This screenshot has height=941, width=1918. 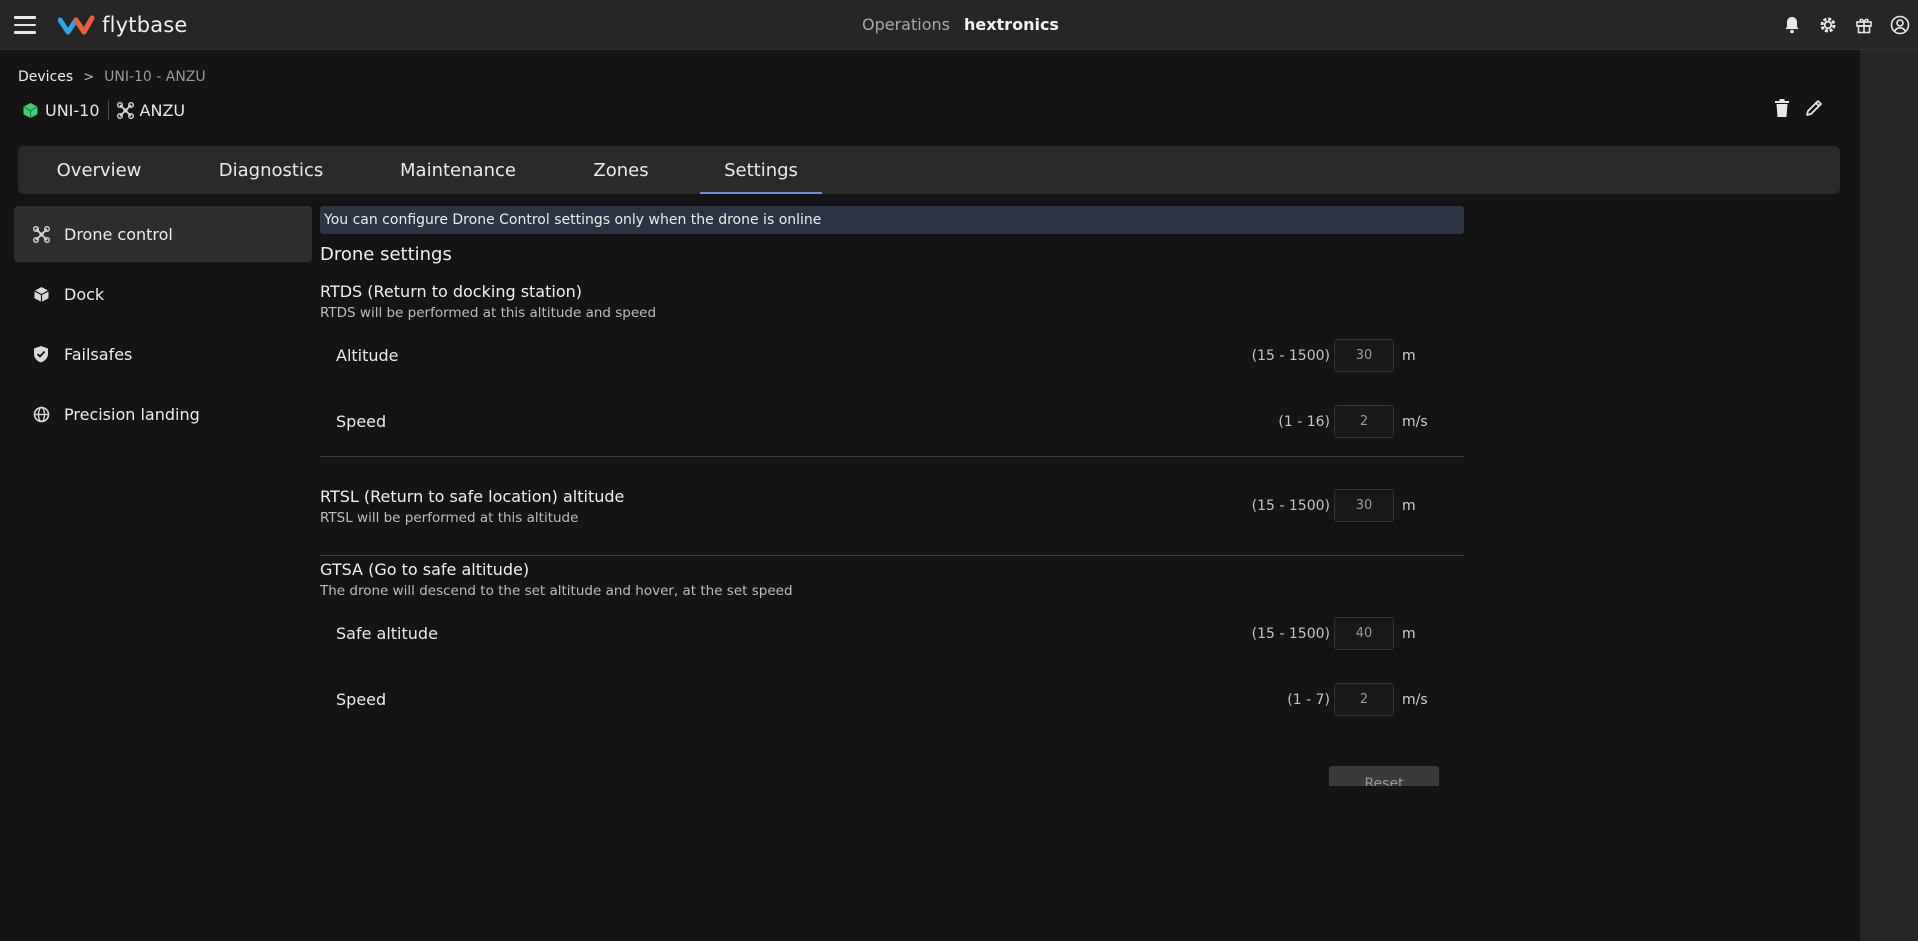 I want to click on gtsa-title: GTSA (Go to safe altitude), so click(x=425, y=569).